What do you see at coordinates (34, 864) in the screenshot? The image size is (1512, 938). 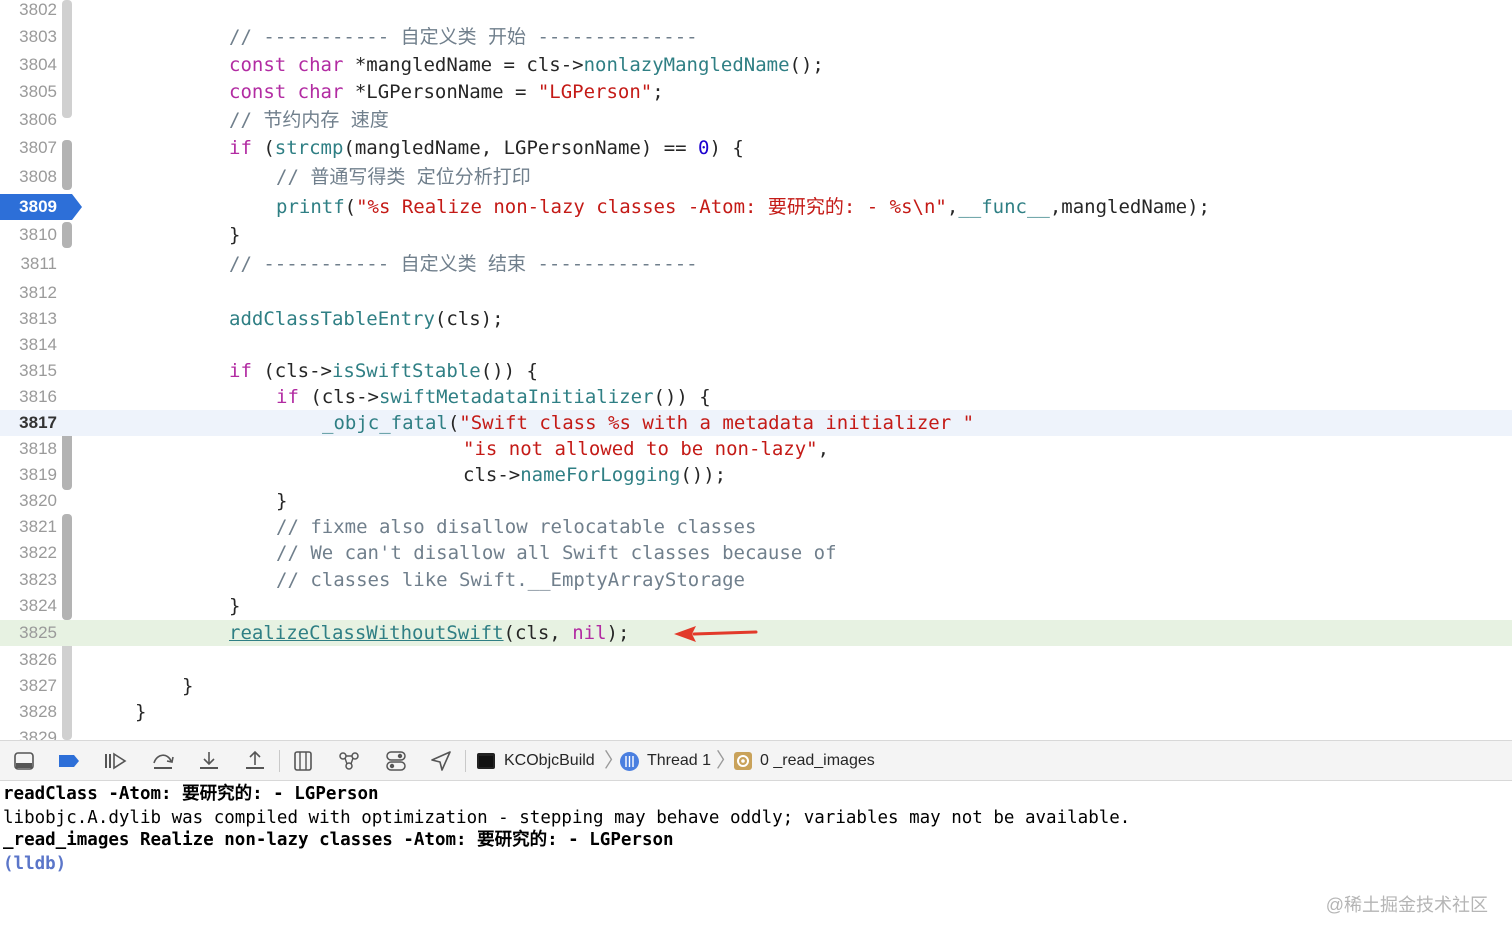 I see `lldb-prompt: (lldb)` at bounding box center [34, 864].